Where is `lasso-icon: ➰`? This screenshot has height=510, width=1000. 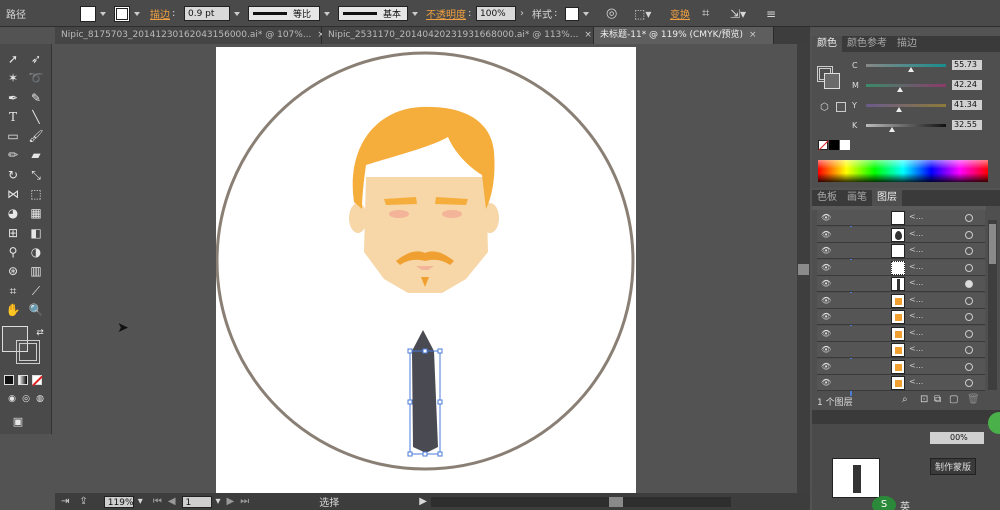
lasso-icon: ➰ is located at coordinates (36, 78).